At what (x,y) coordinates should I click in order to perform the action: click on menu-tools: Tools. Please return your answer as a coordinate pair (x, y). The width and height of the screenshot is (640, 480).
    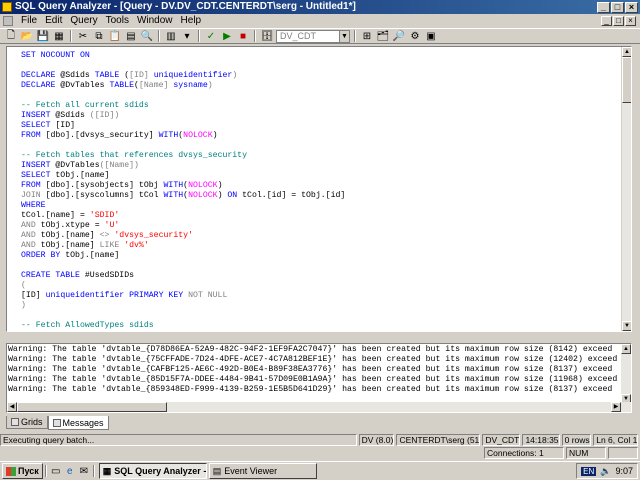
    Looking at the image, I should click on (117, 21).